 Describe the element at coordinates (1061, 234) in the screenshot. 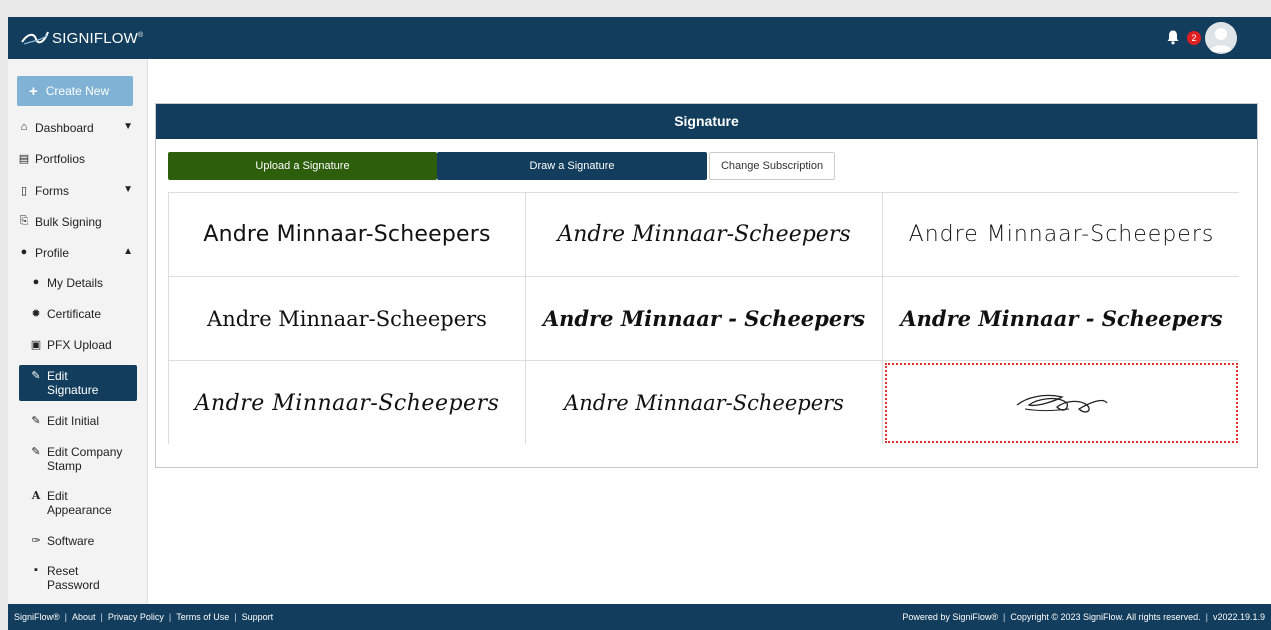

I see `signature-option-3: Andre Minnaar-Scheepers` at that location.